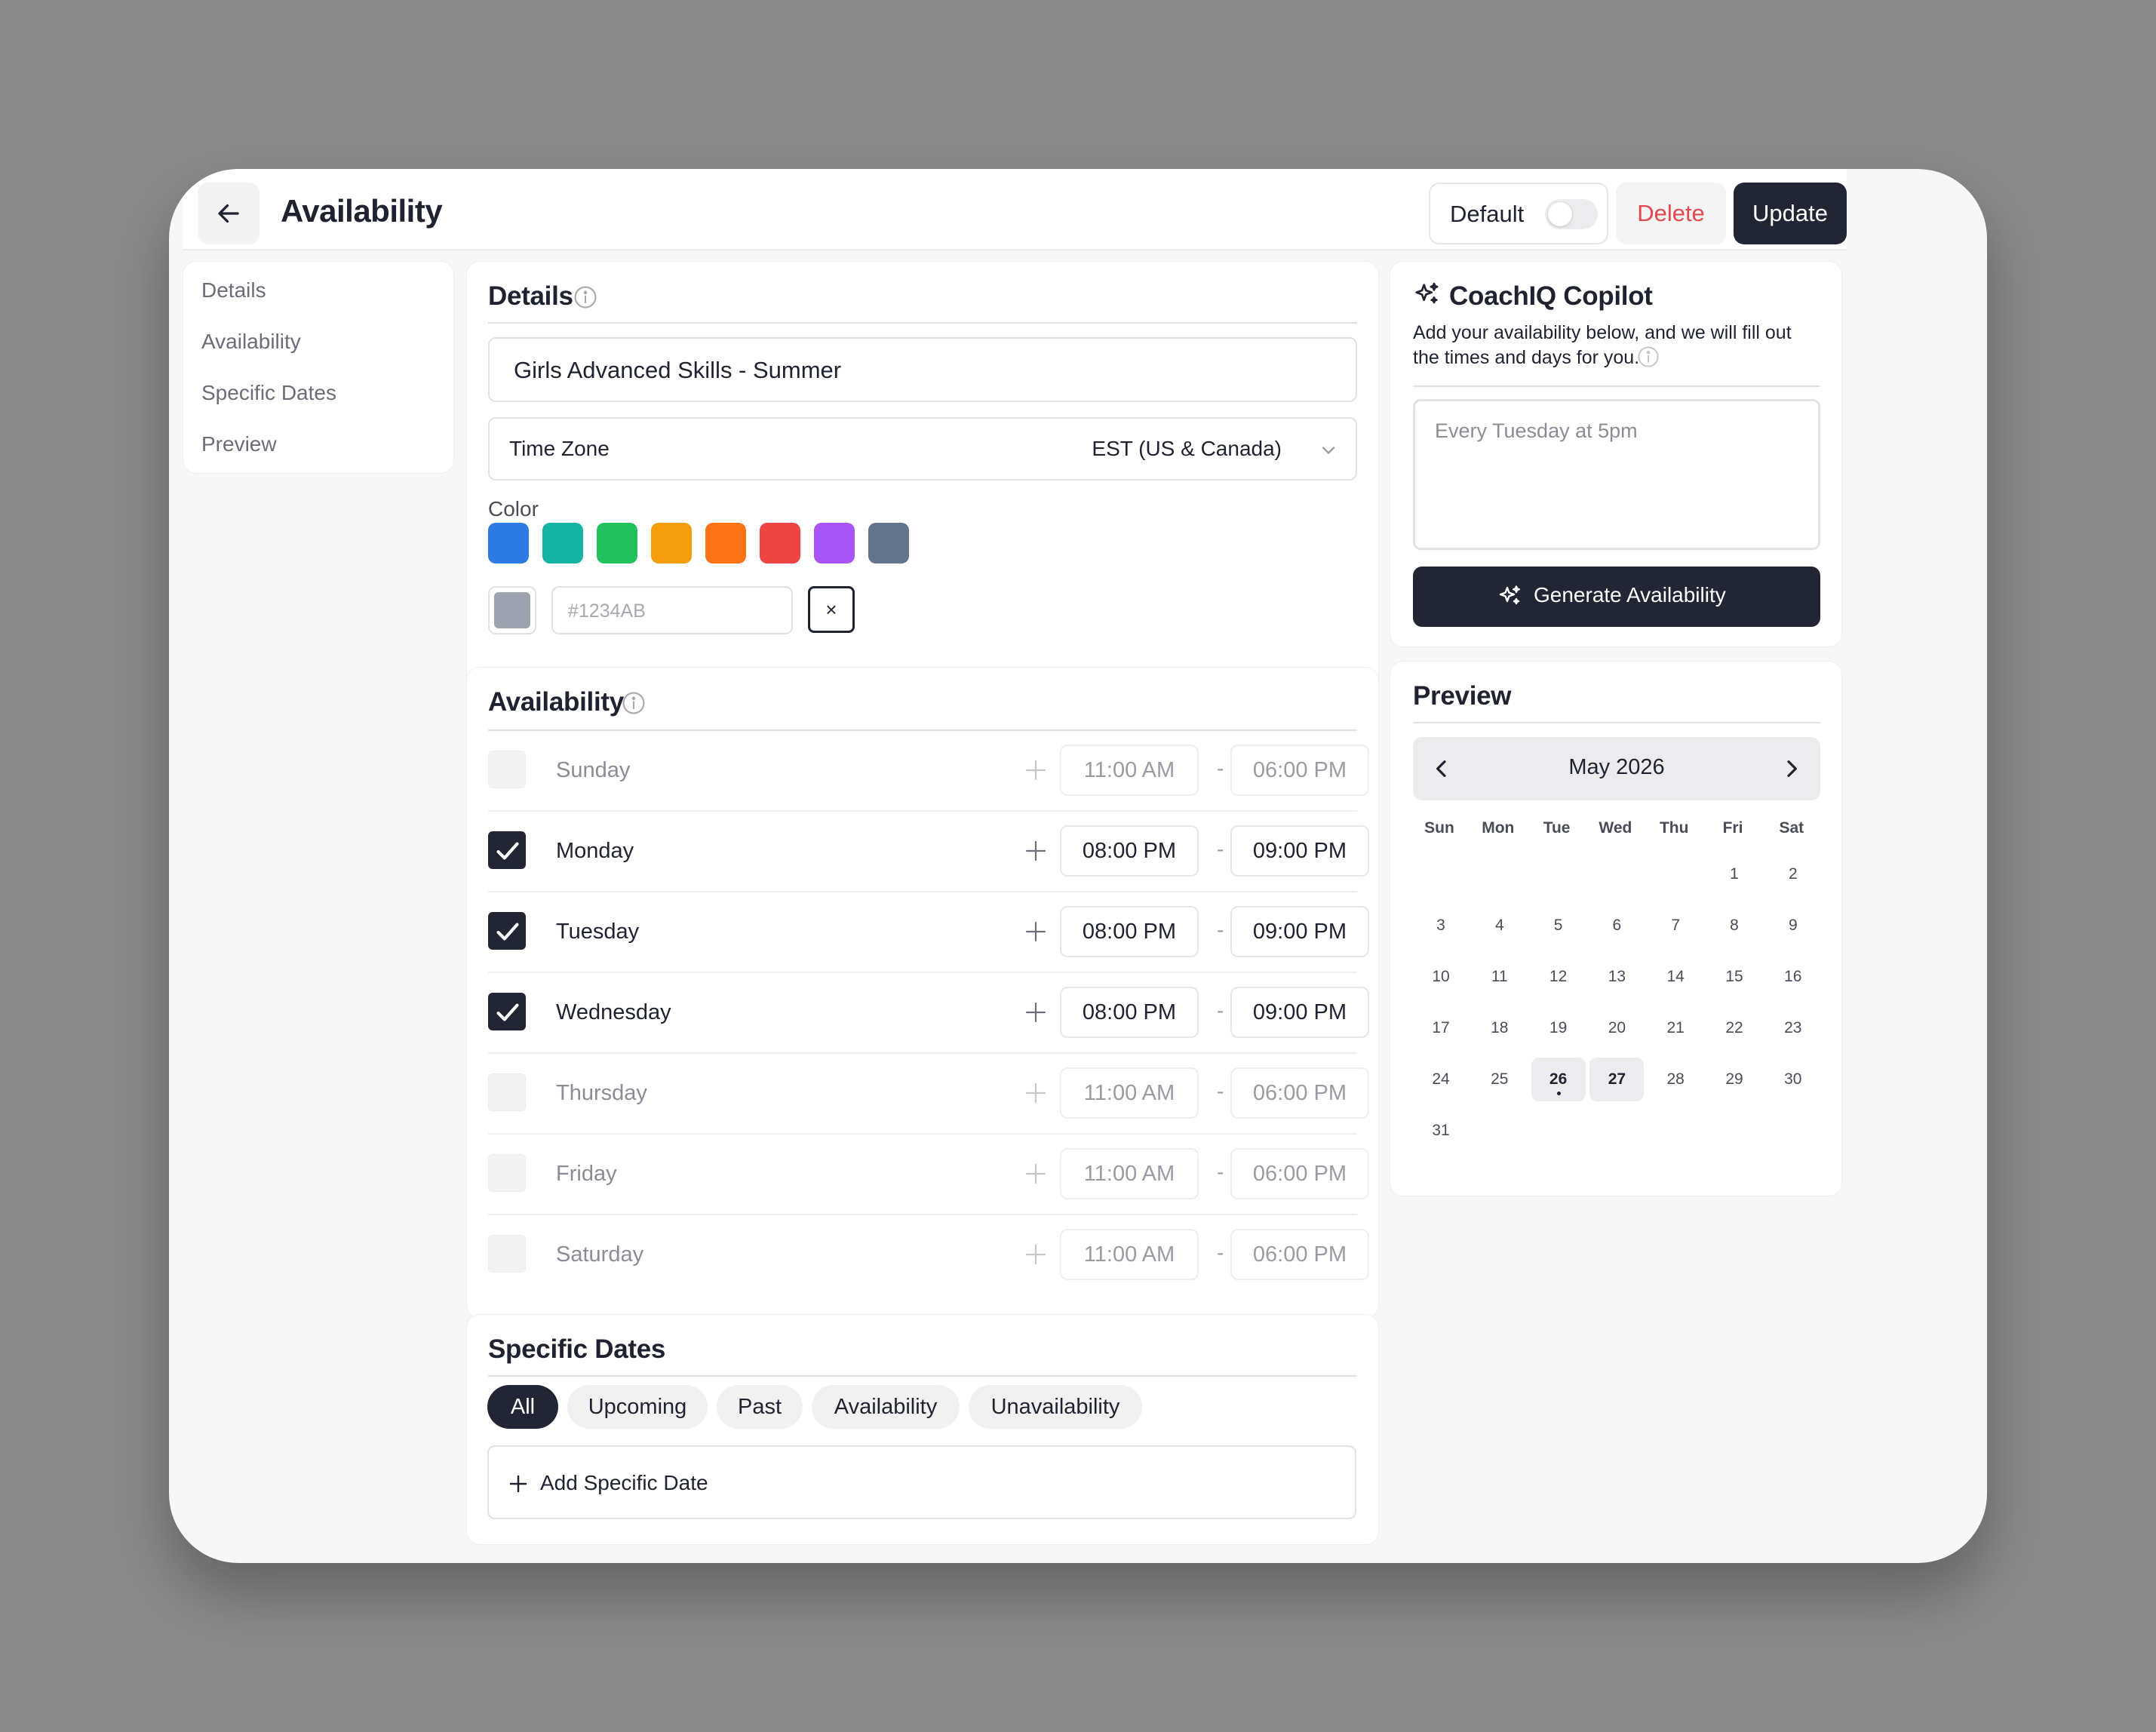  I want to click on calendar-day: 25, so click(1500, 1079).